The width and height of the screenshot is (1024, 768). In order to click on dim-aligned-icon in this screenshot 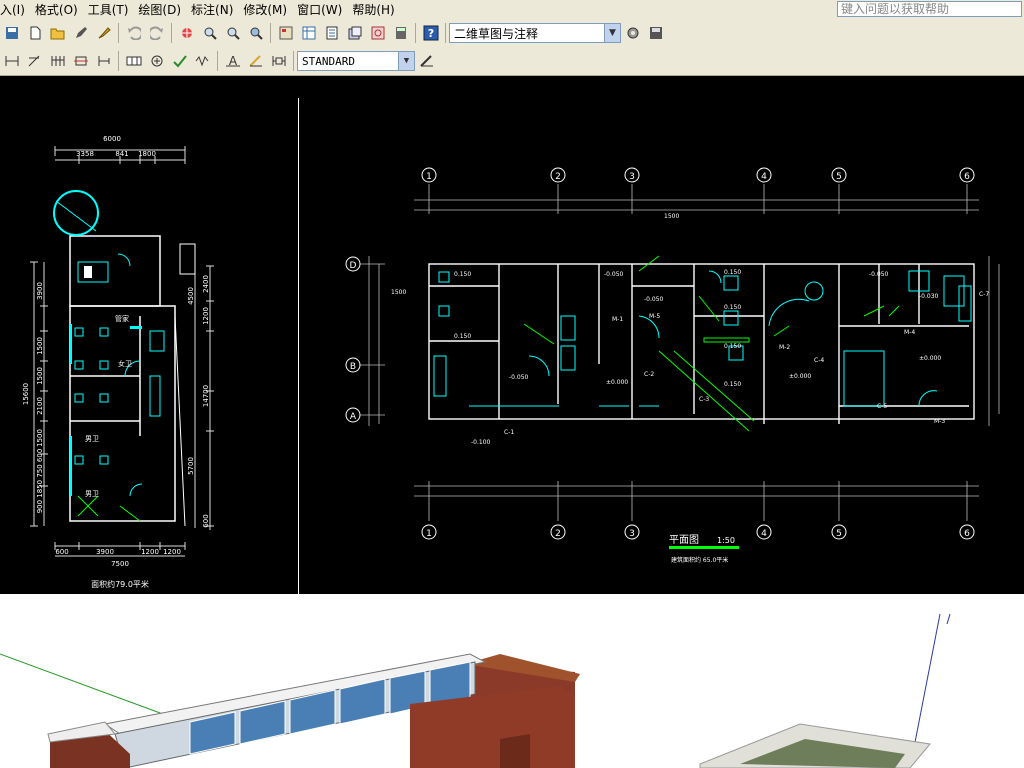, I will do `click(34, 61)`.